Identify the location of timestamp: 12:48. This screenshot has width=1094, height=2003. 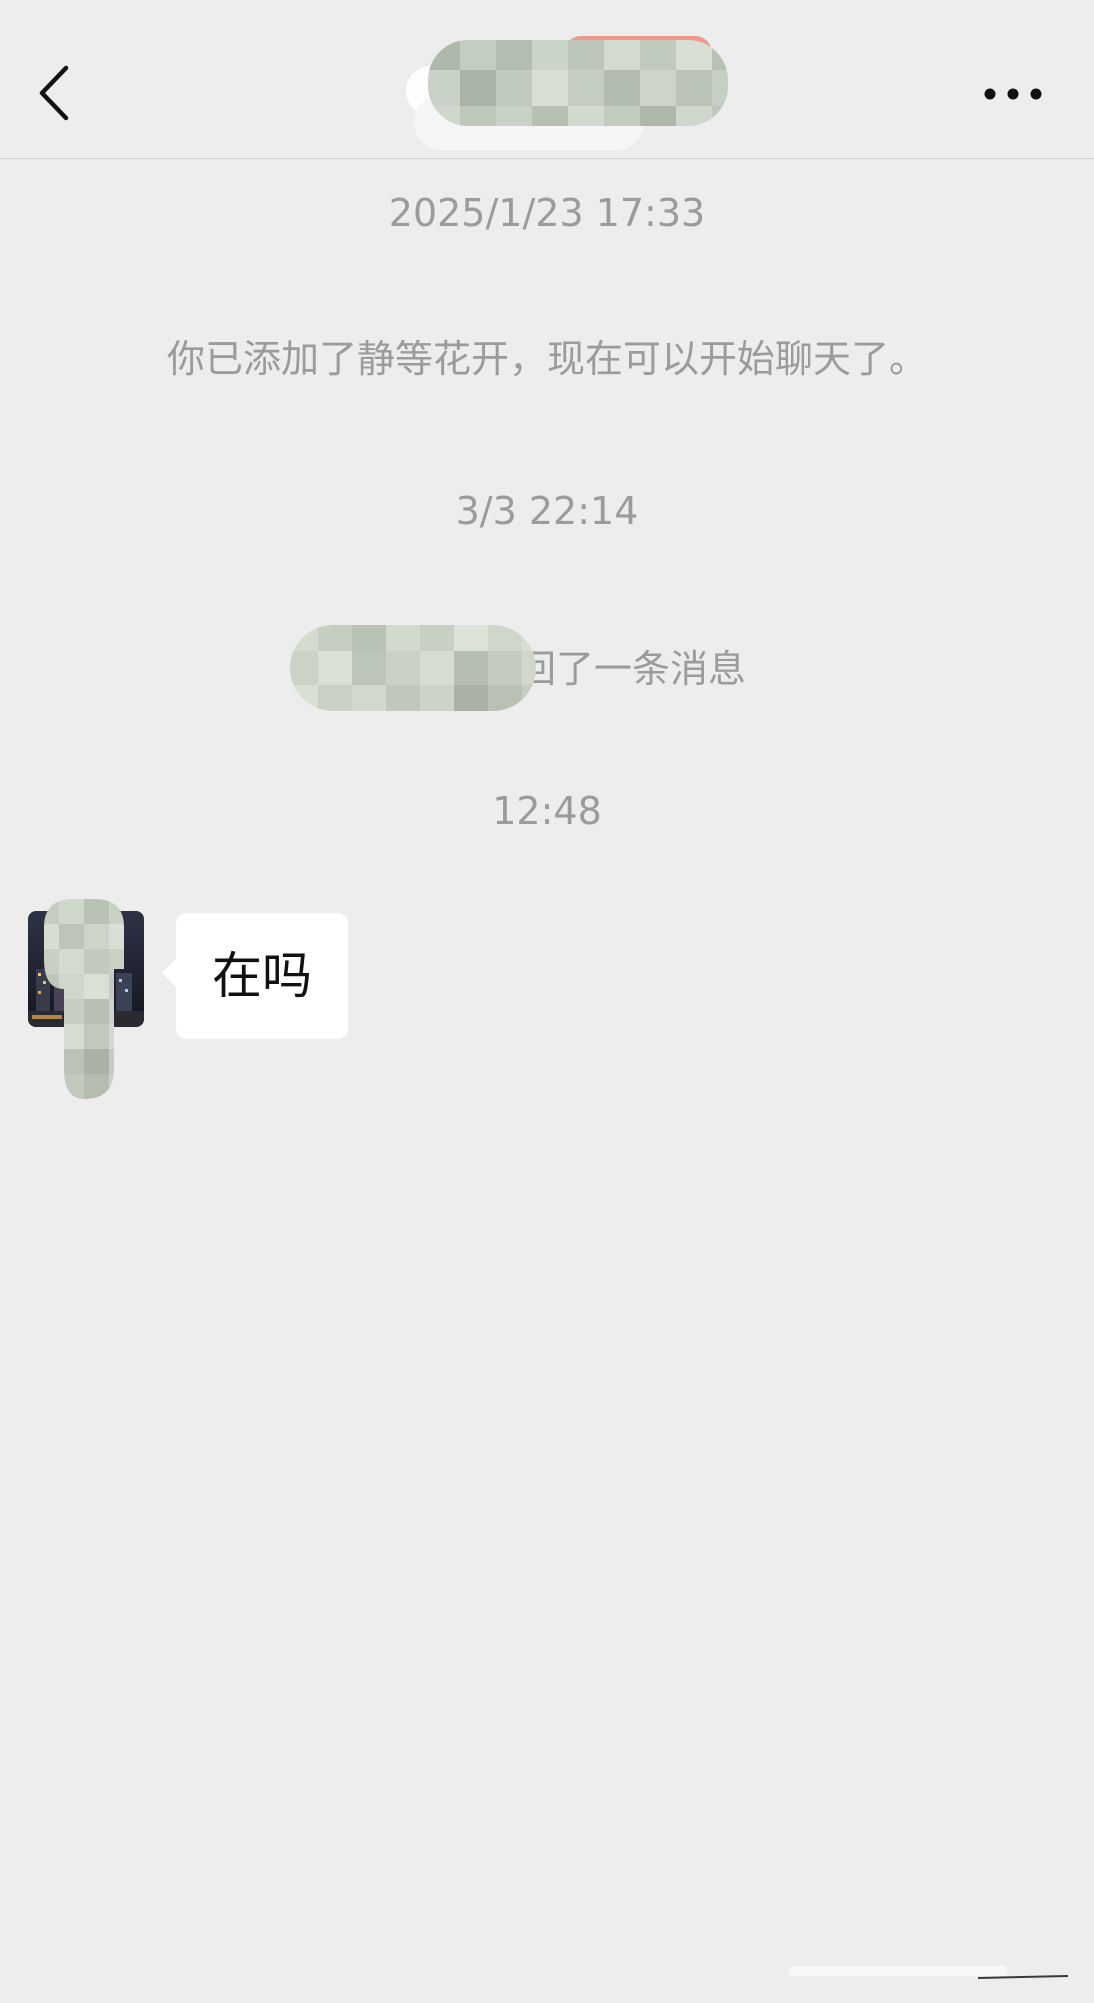
(547, 811).